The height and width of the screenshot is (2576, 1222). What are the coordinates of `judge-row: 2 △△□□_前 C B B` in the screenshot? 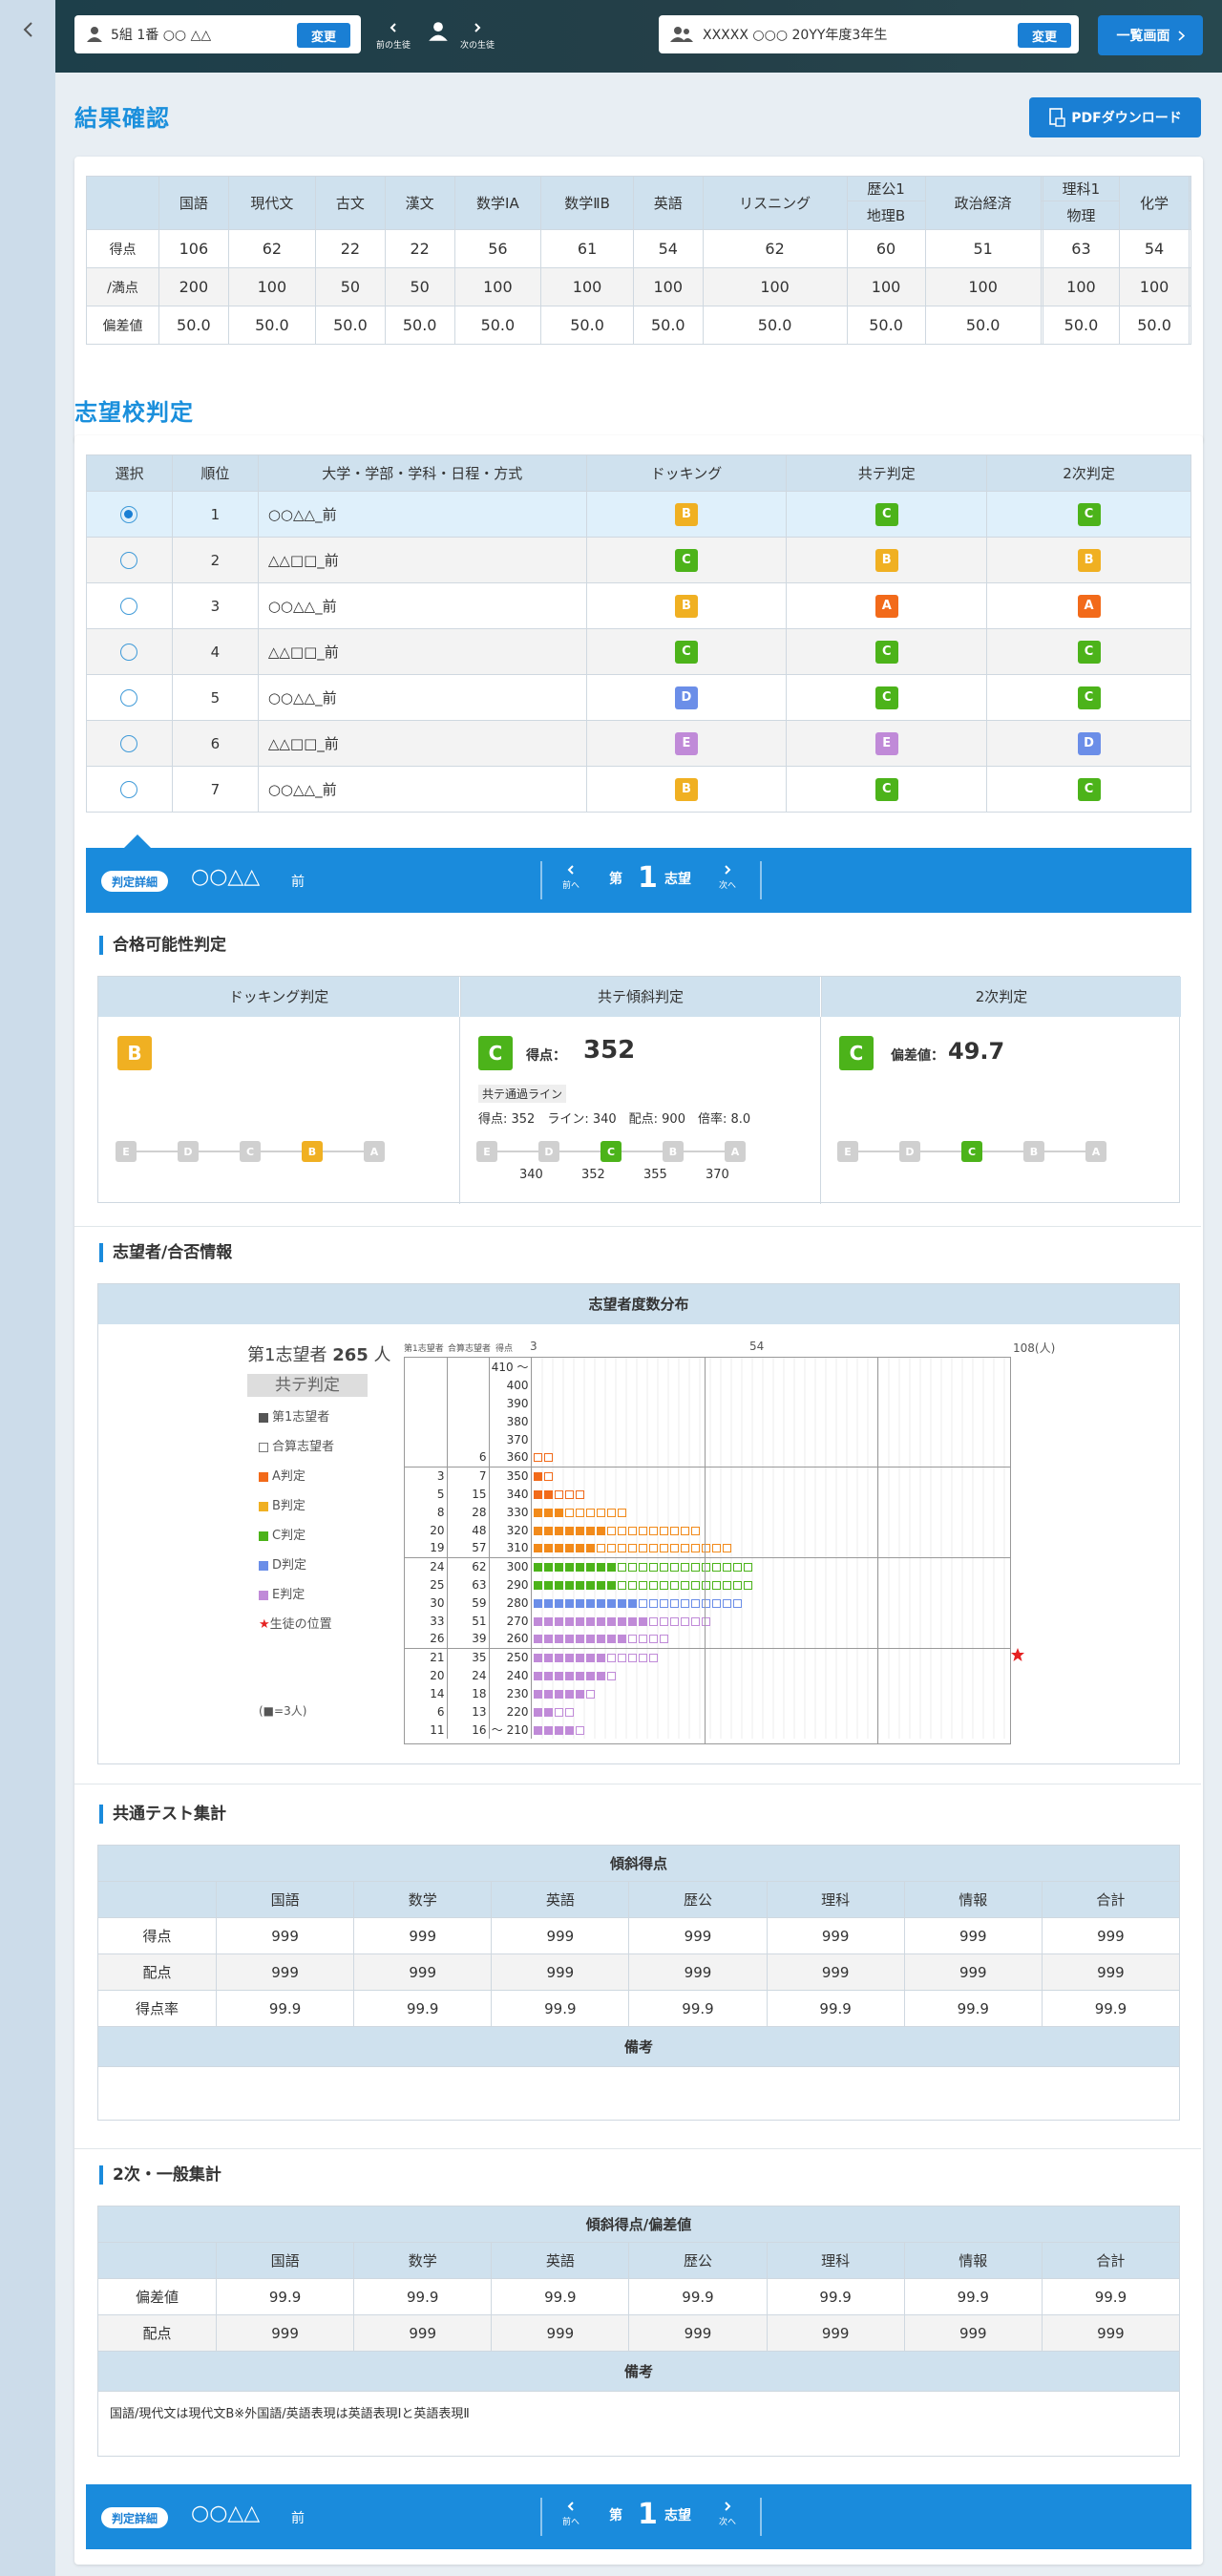 It's located at (638, 560).